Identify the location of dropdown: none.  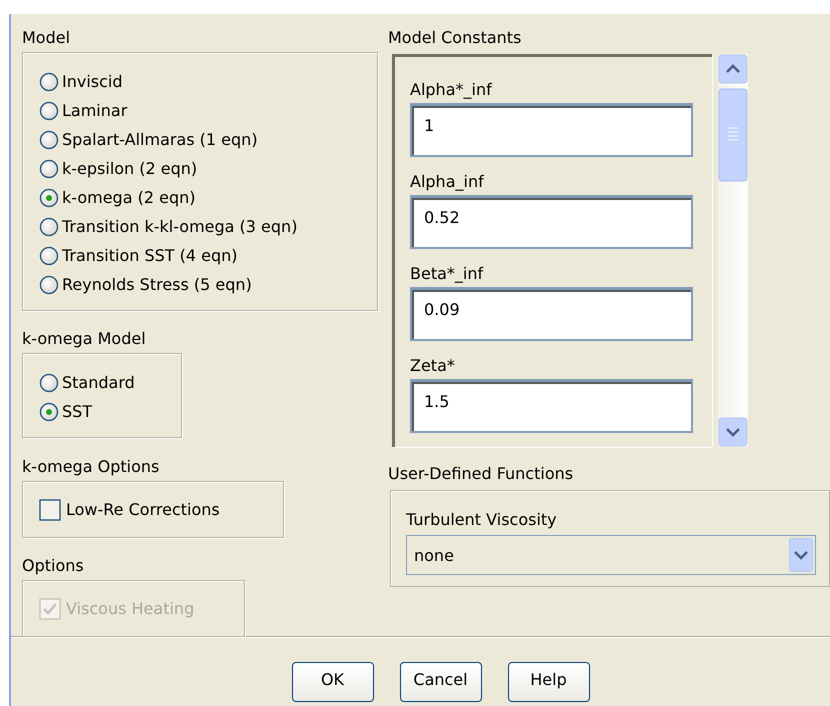
(611, 555).